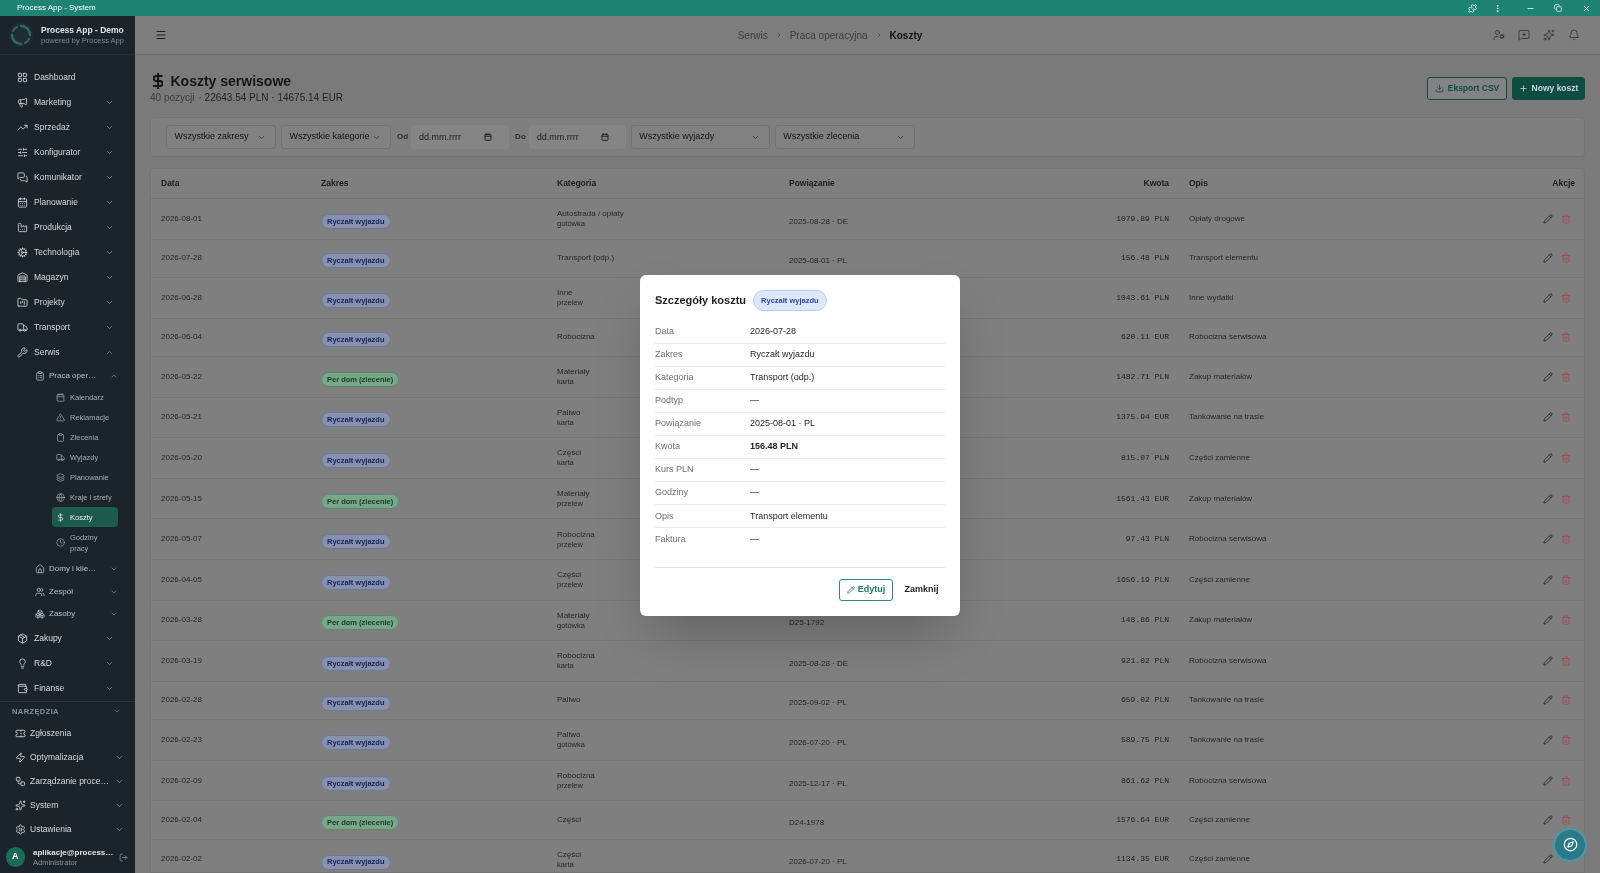  What do you see at coordinates (1142, 498) in the screenshot?
I see `table-cell: 1561.43 EUR` at bounding box center [1142, 498].